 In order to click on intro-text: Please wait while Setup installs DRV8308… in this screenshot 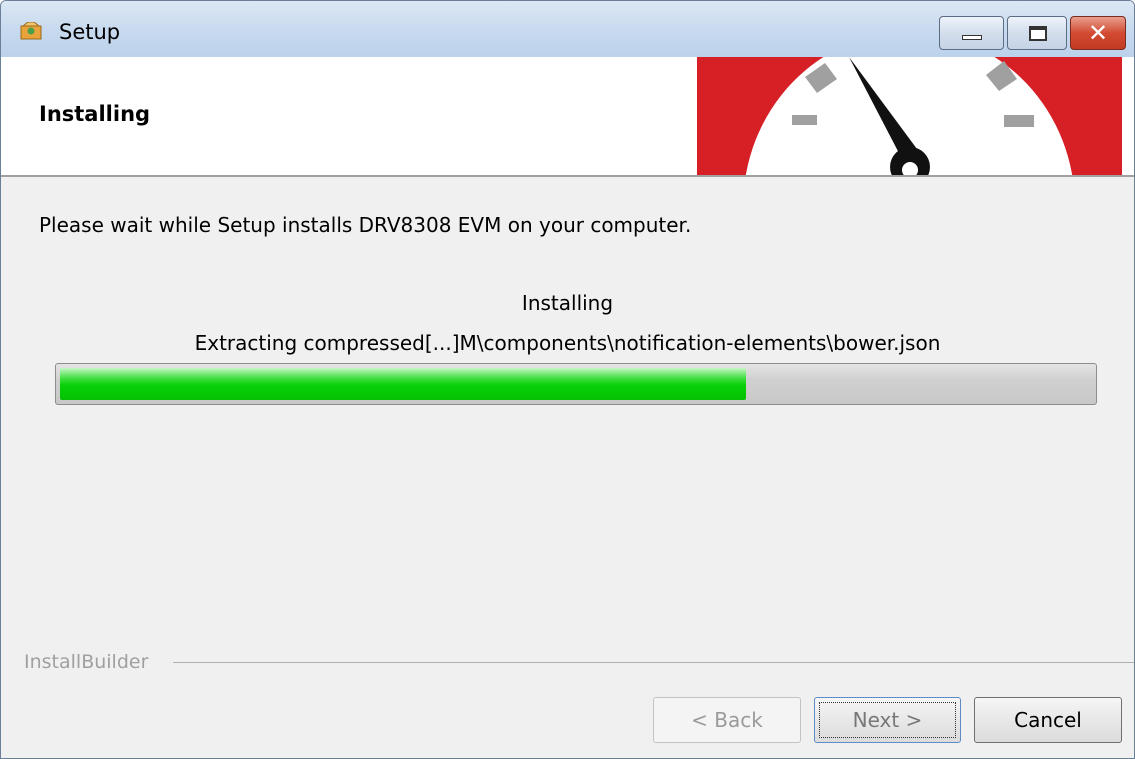, I will do `click(365, 225)`.